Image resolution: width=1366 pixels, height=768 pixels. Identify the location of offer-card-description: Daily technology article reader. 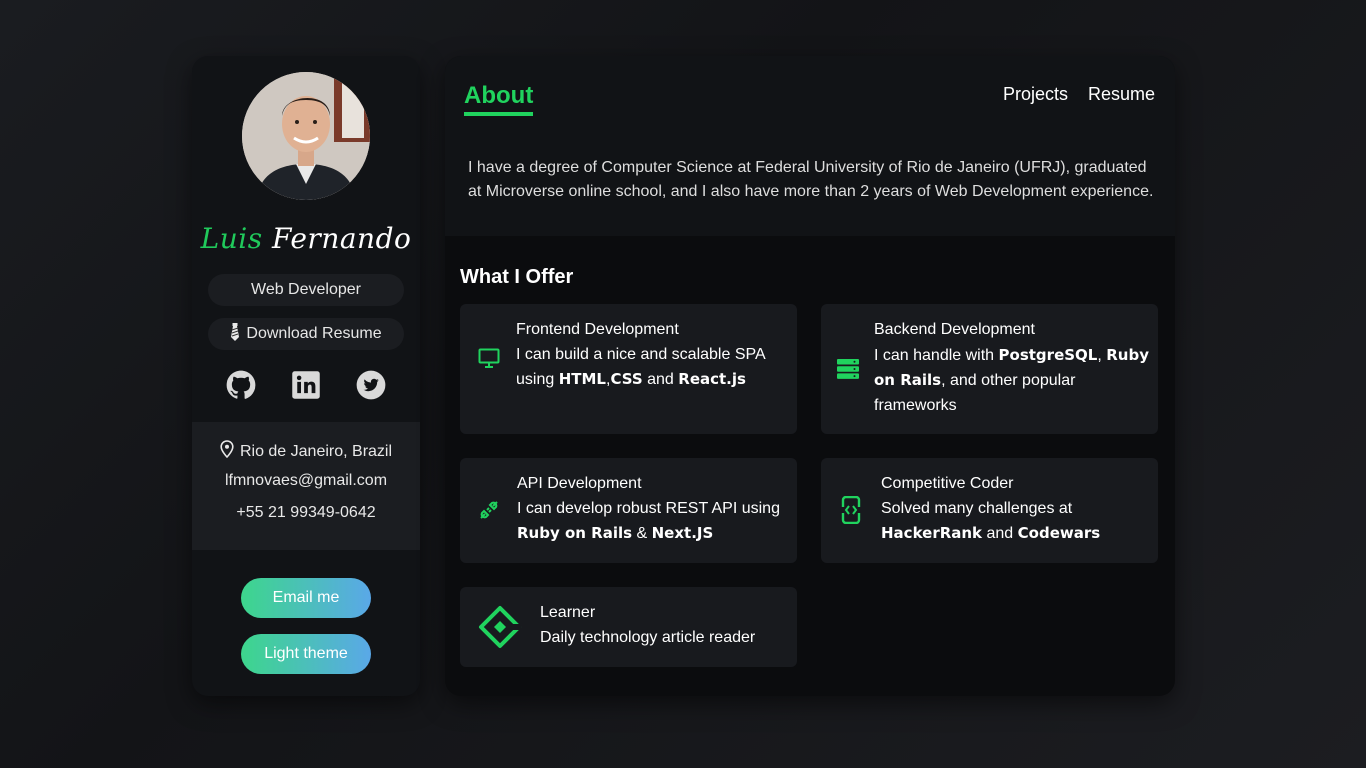
(665, 638).